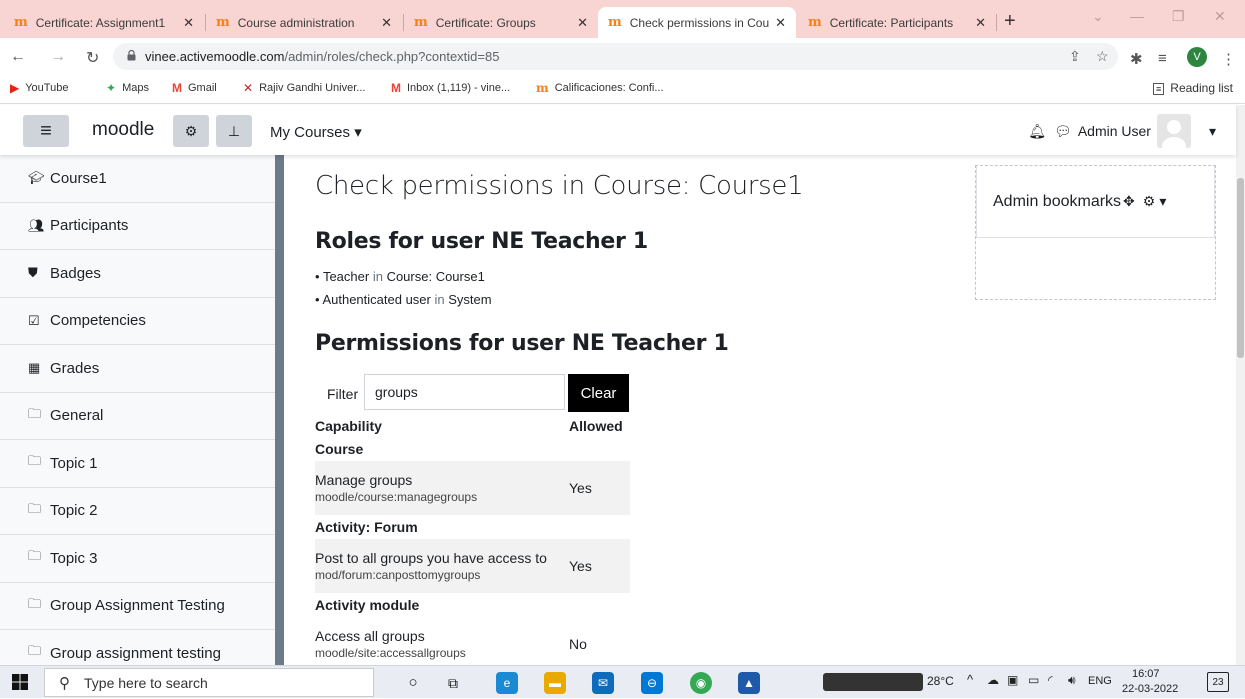  Describe the element at coordinates (316, 132) in the screenshot. I see `my-courses-menu: My Courses ▾` at that location.